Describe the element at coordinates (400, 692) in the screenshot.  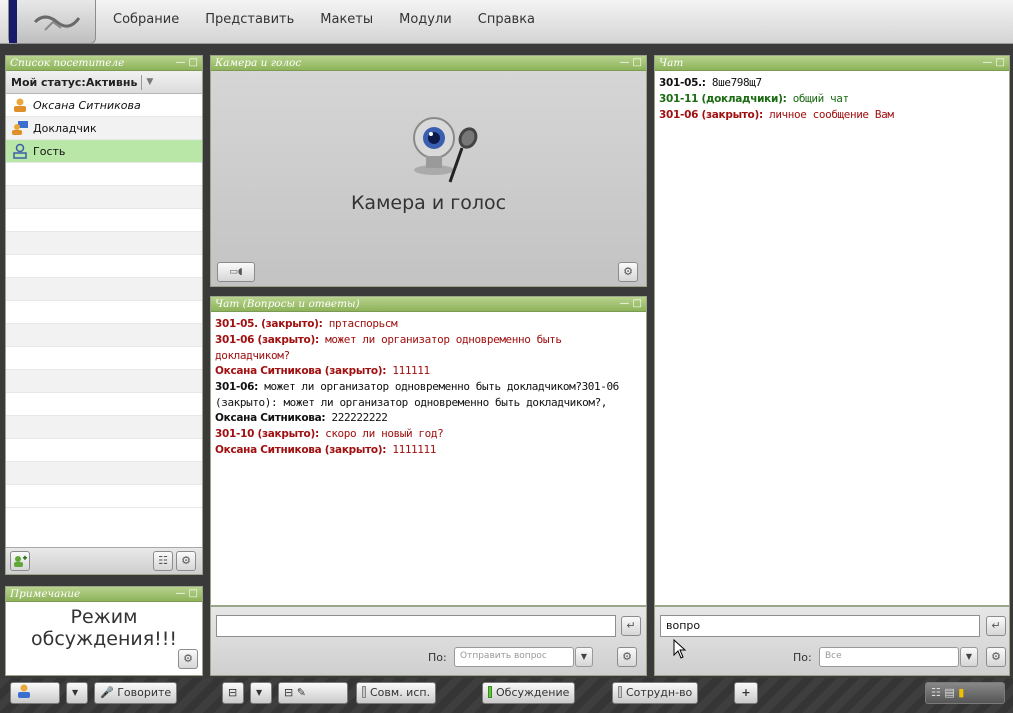
I see `tab-label: Совм. исп.` at that location.